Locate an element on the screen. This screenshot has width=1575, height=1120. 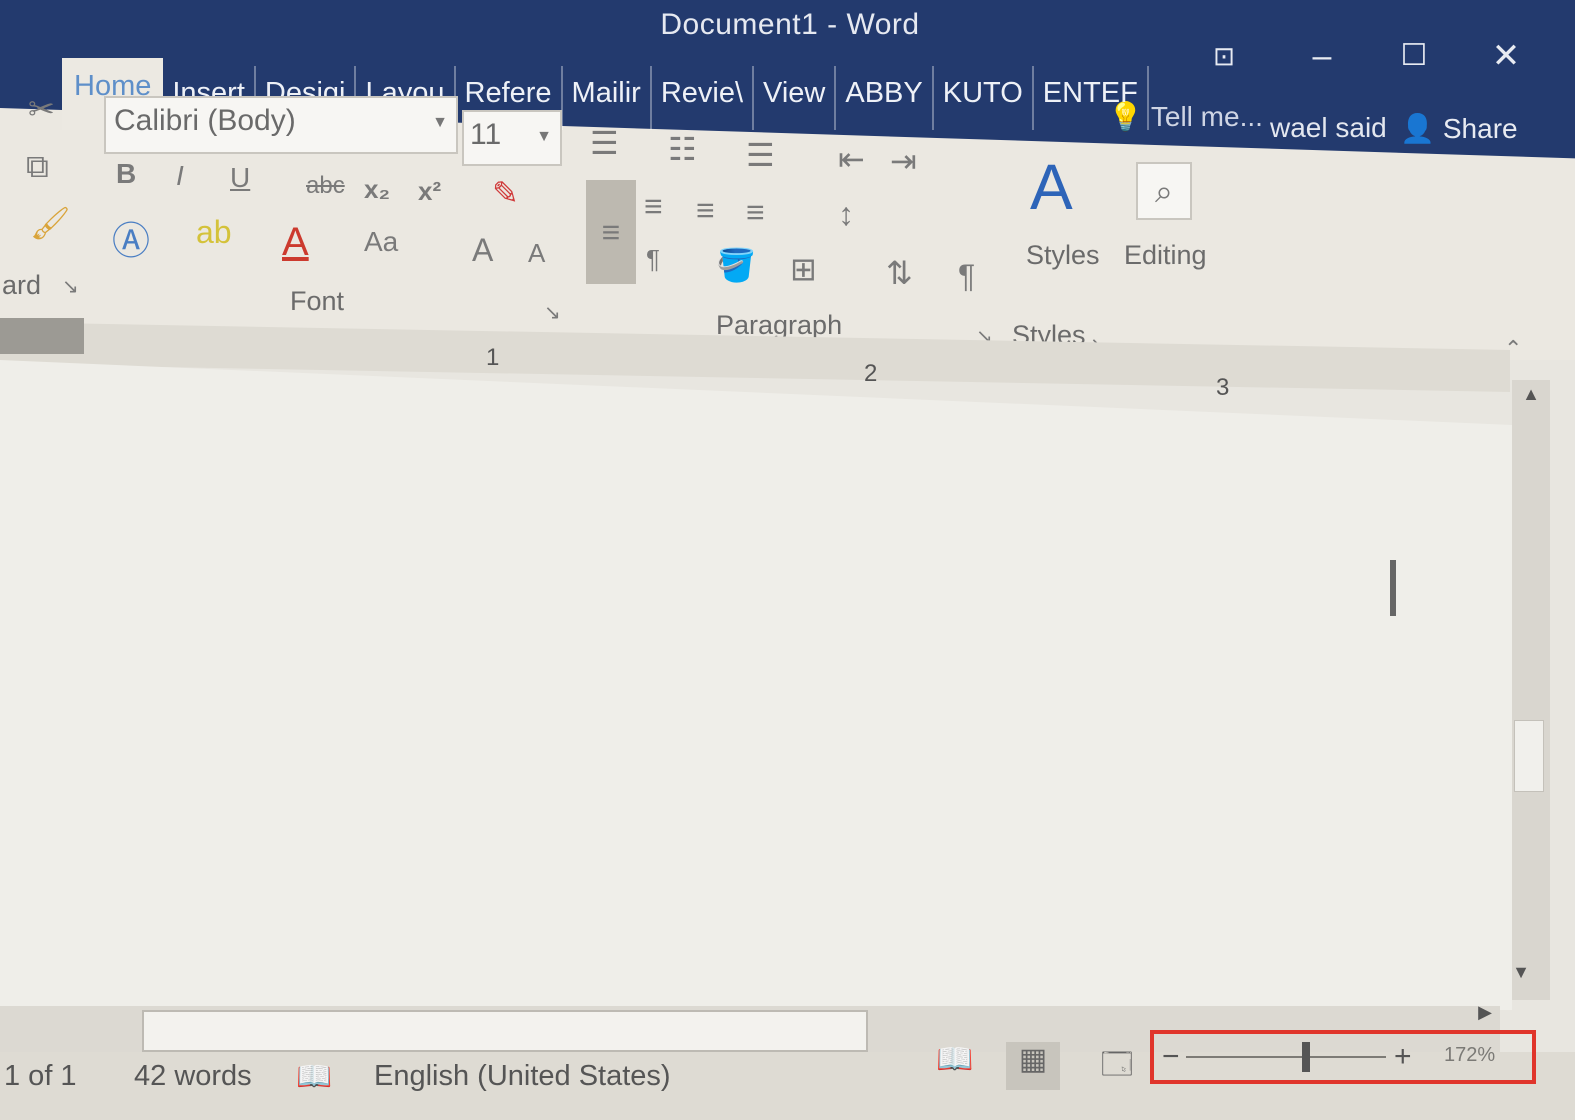
align-right-icon: ≡ is located at coordinates (705, 210).